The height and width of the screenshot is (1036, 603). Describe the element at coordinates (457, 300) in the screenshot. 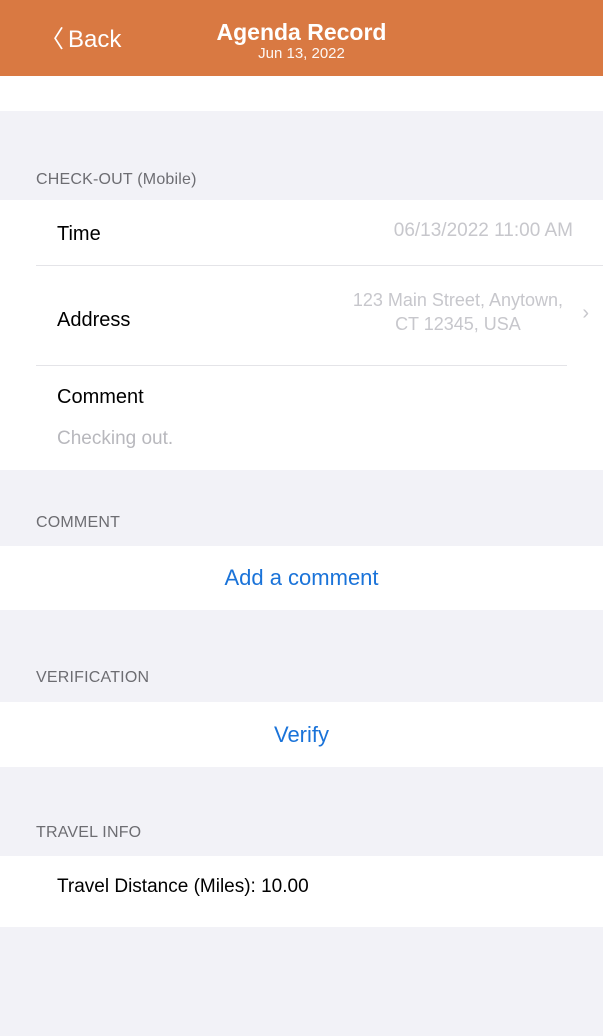

I see `address-line-1: 123 Main Street, Anytown,` at that location.